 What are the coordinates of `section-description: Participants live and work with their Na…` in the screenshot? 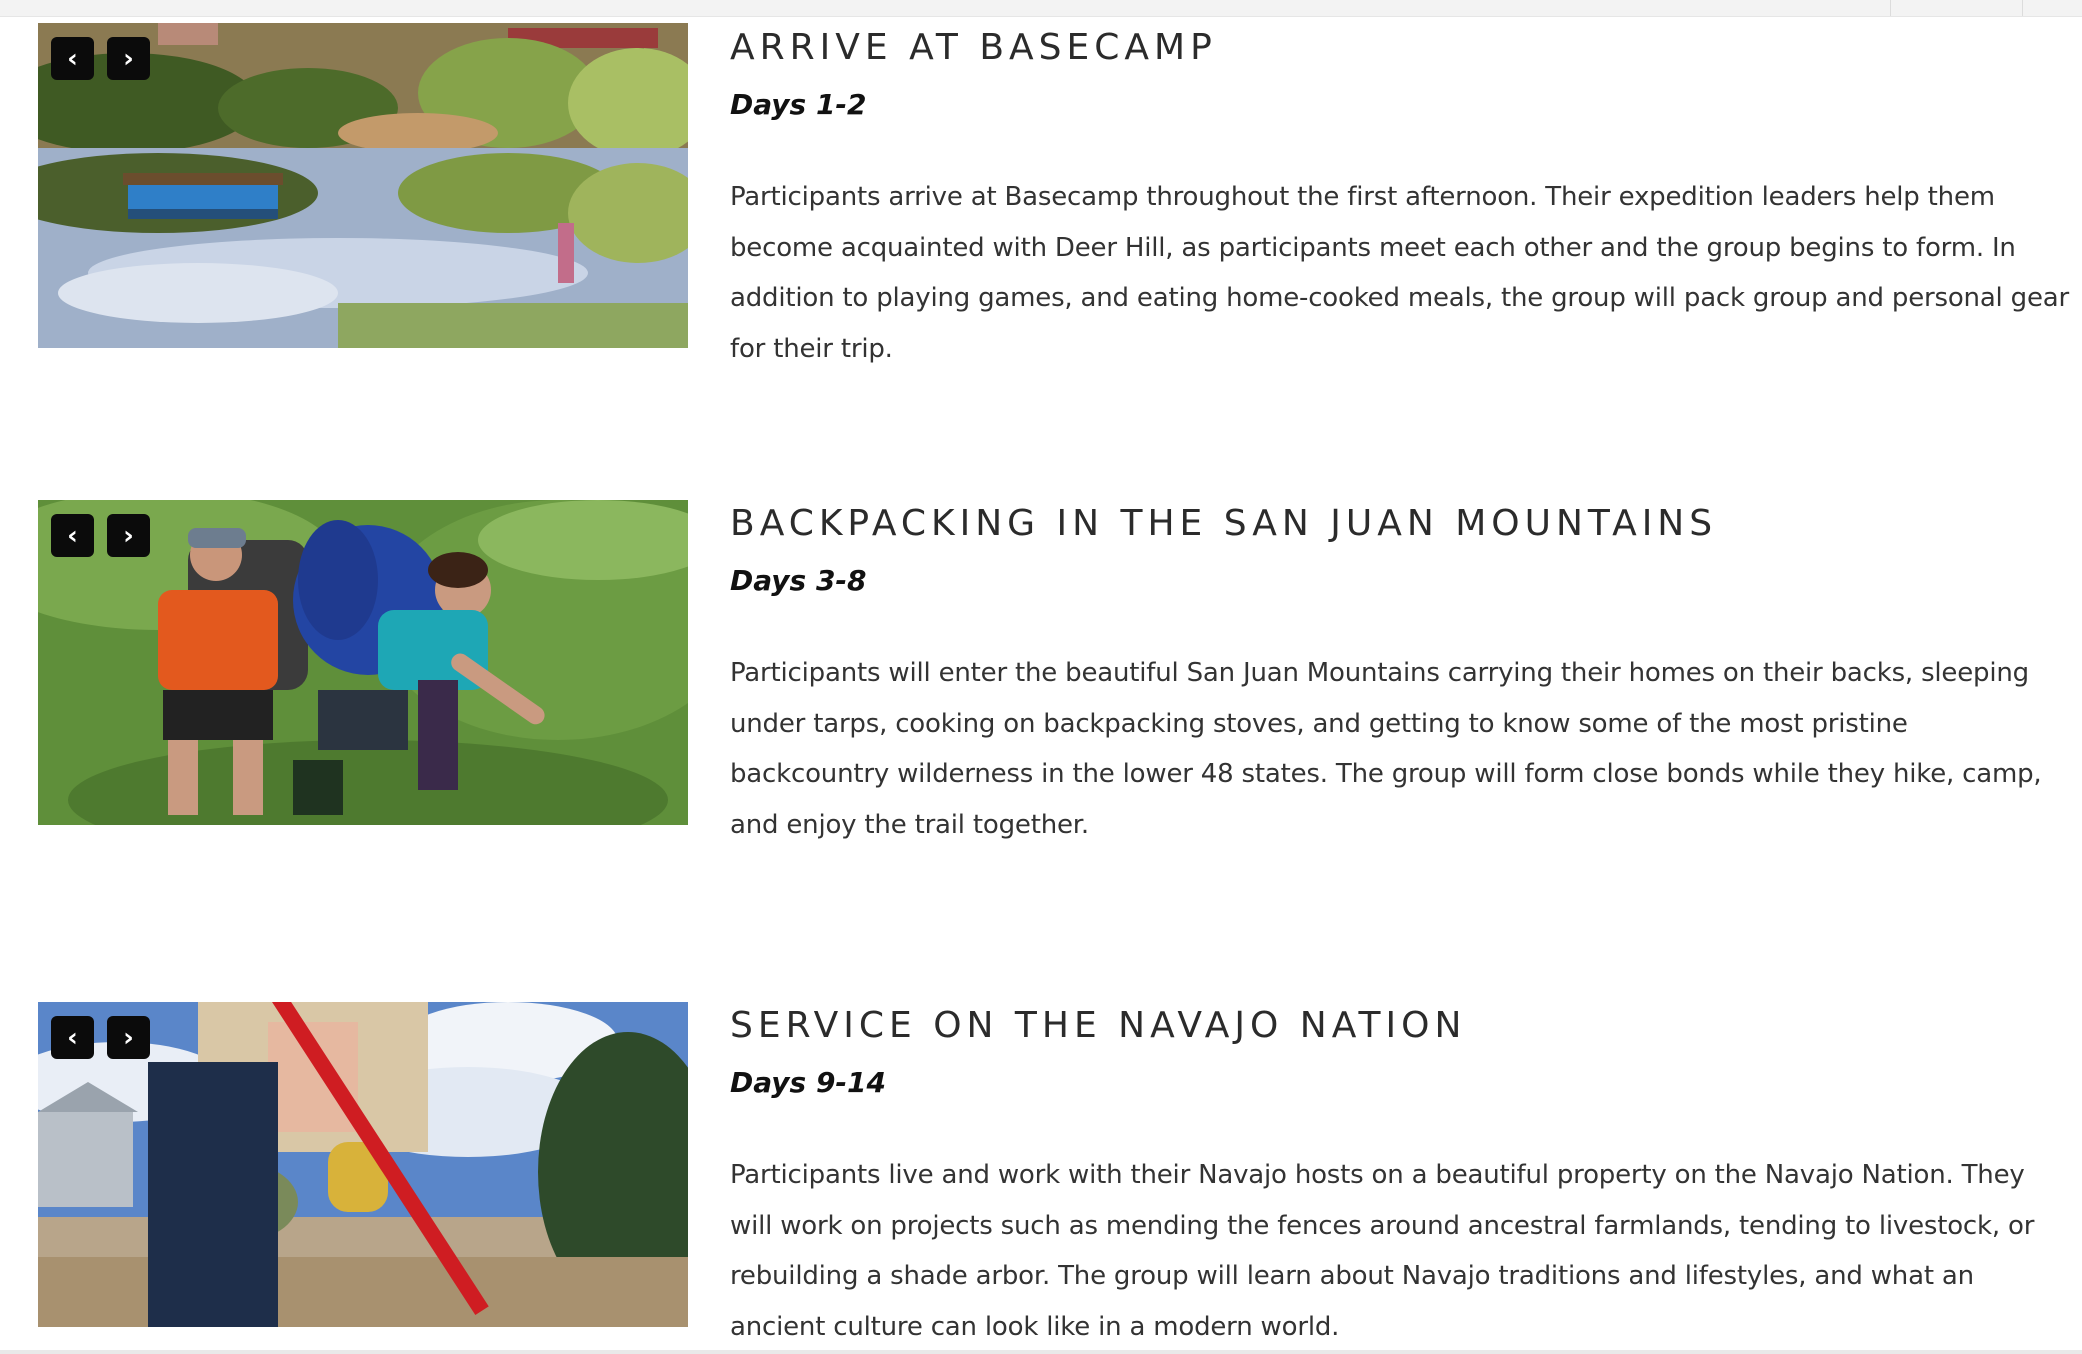 It's located at (1382, 1251).